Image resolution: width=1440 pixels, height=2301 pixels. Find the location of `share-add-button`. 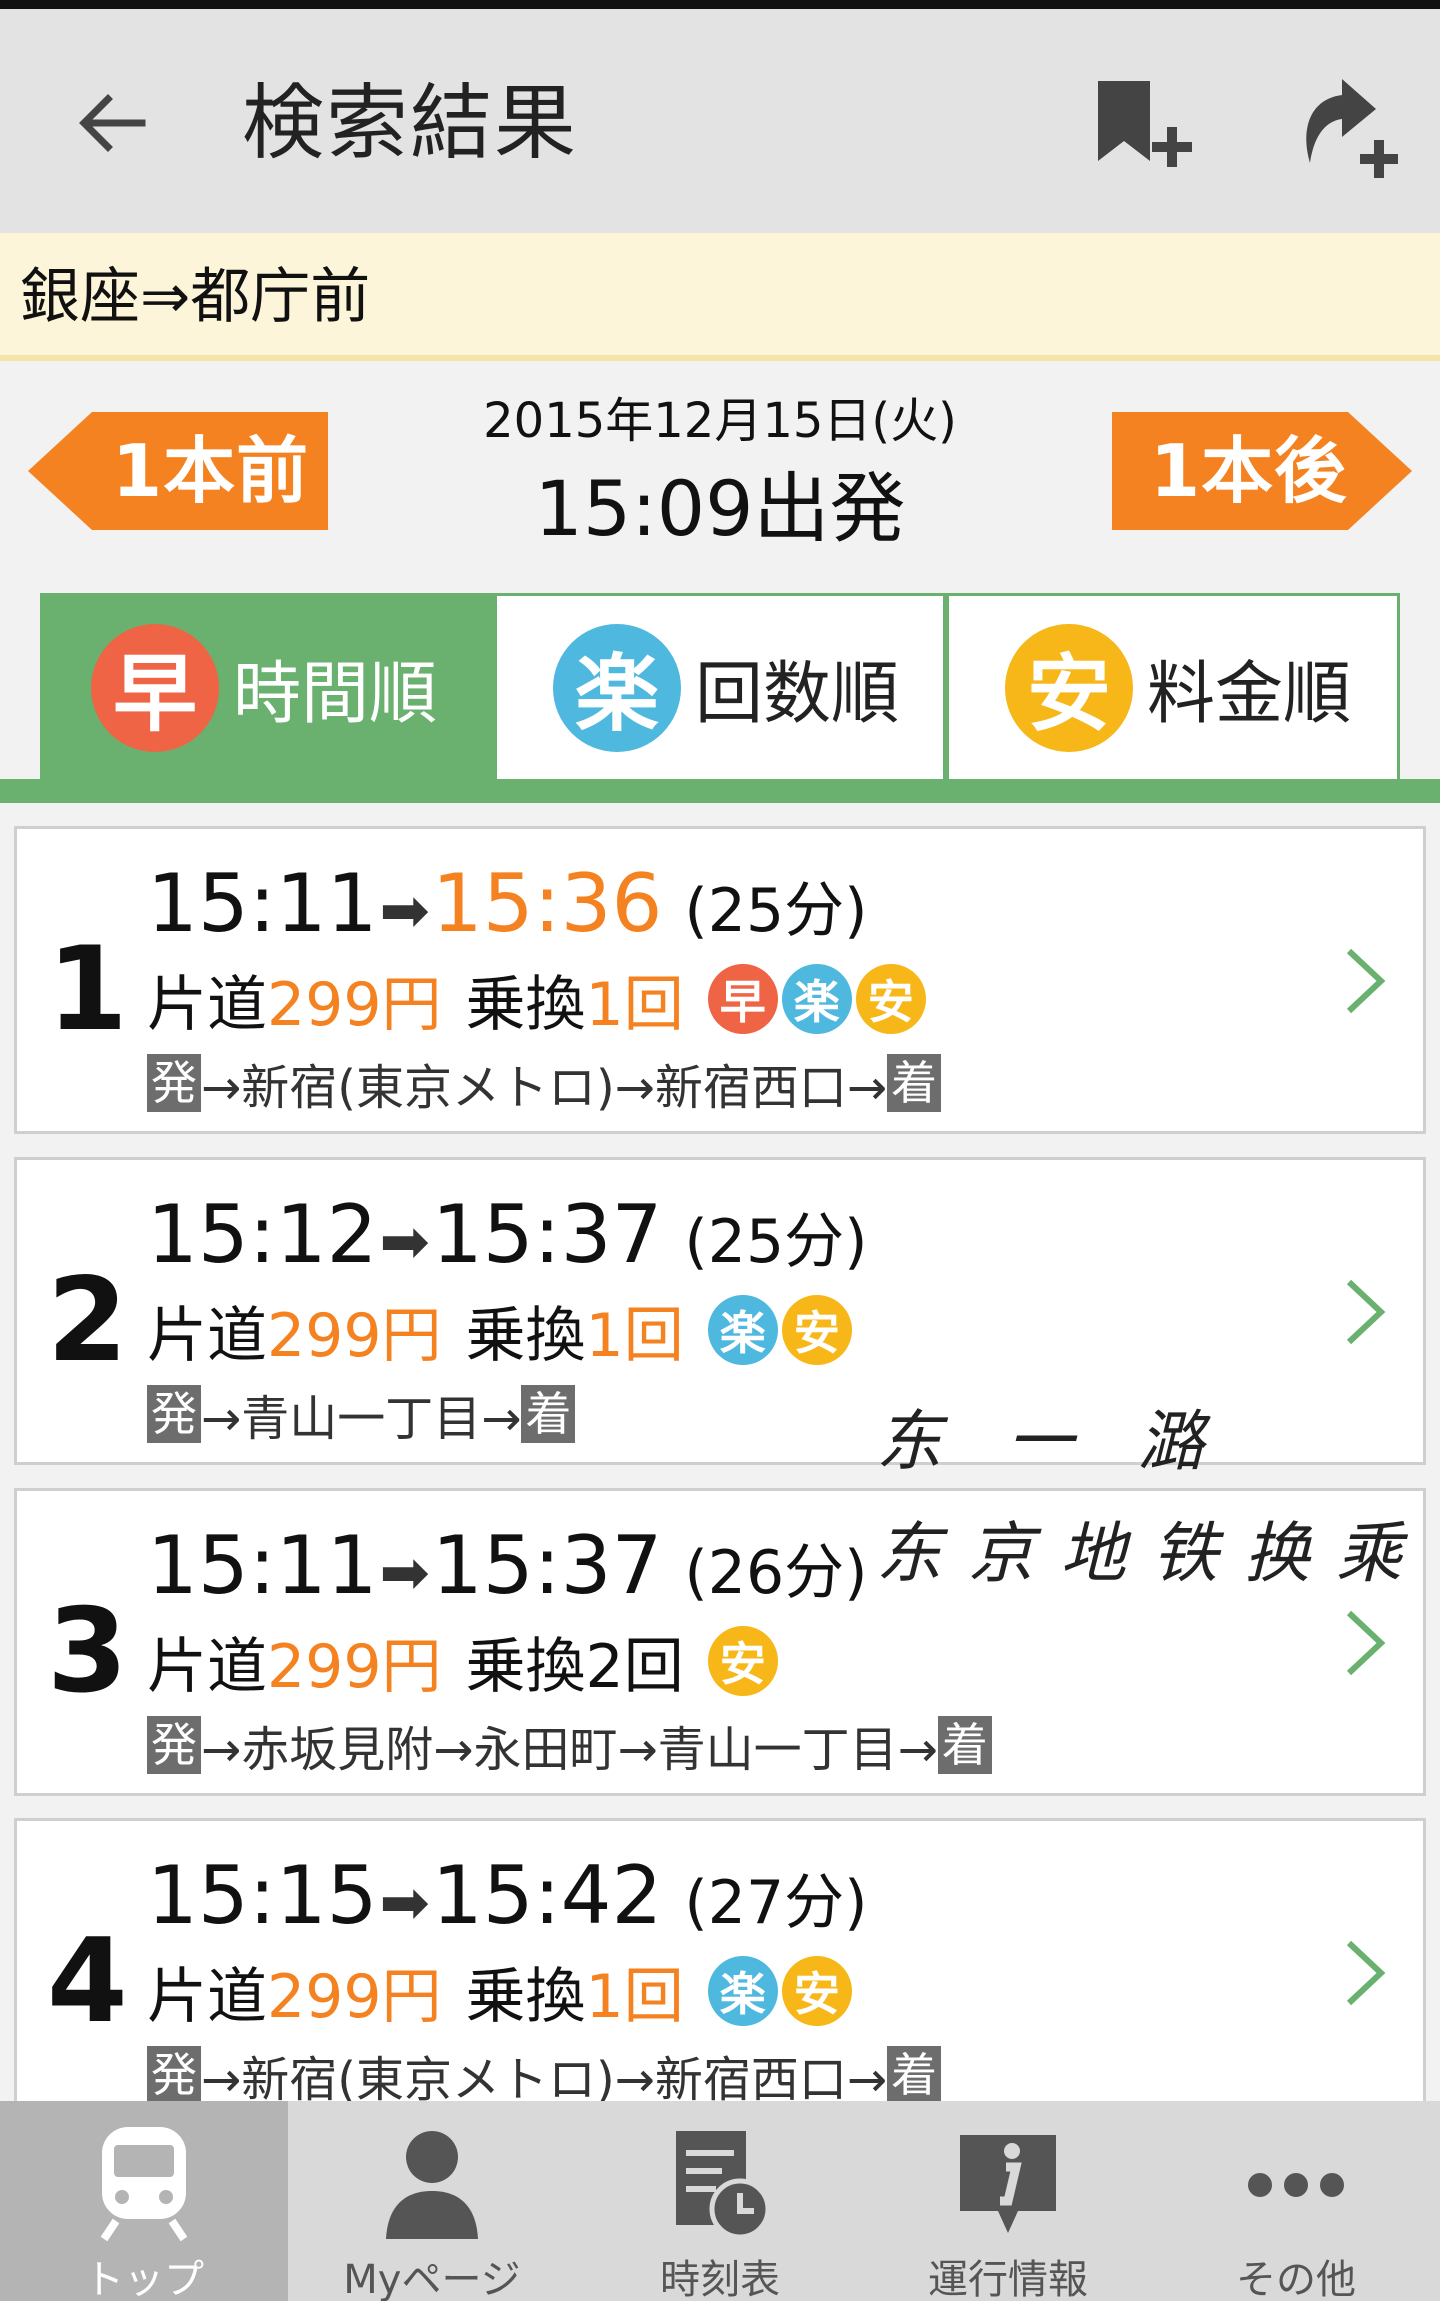

share-add-button is located at coordinates (1345, 129).